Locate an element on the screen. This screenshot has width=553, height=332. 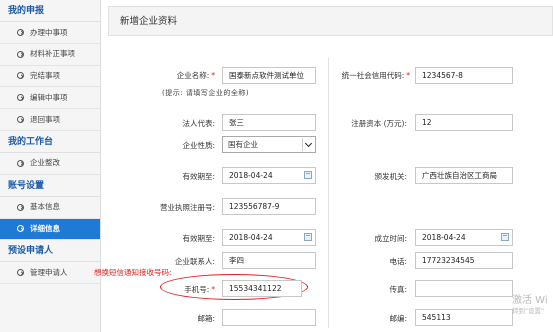
contact-input: 李四 is located at coordinates (269, 260).